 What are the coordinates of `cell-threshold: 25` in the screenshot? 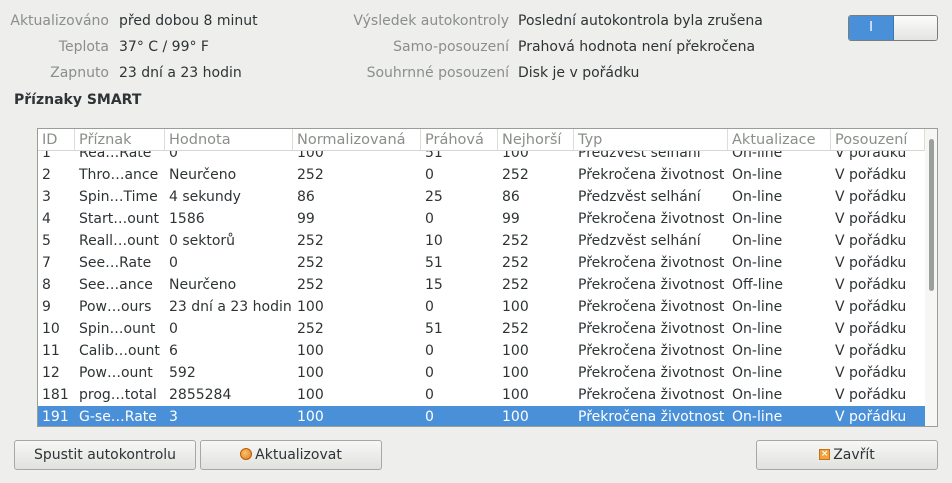 It's located at (434, 197).